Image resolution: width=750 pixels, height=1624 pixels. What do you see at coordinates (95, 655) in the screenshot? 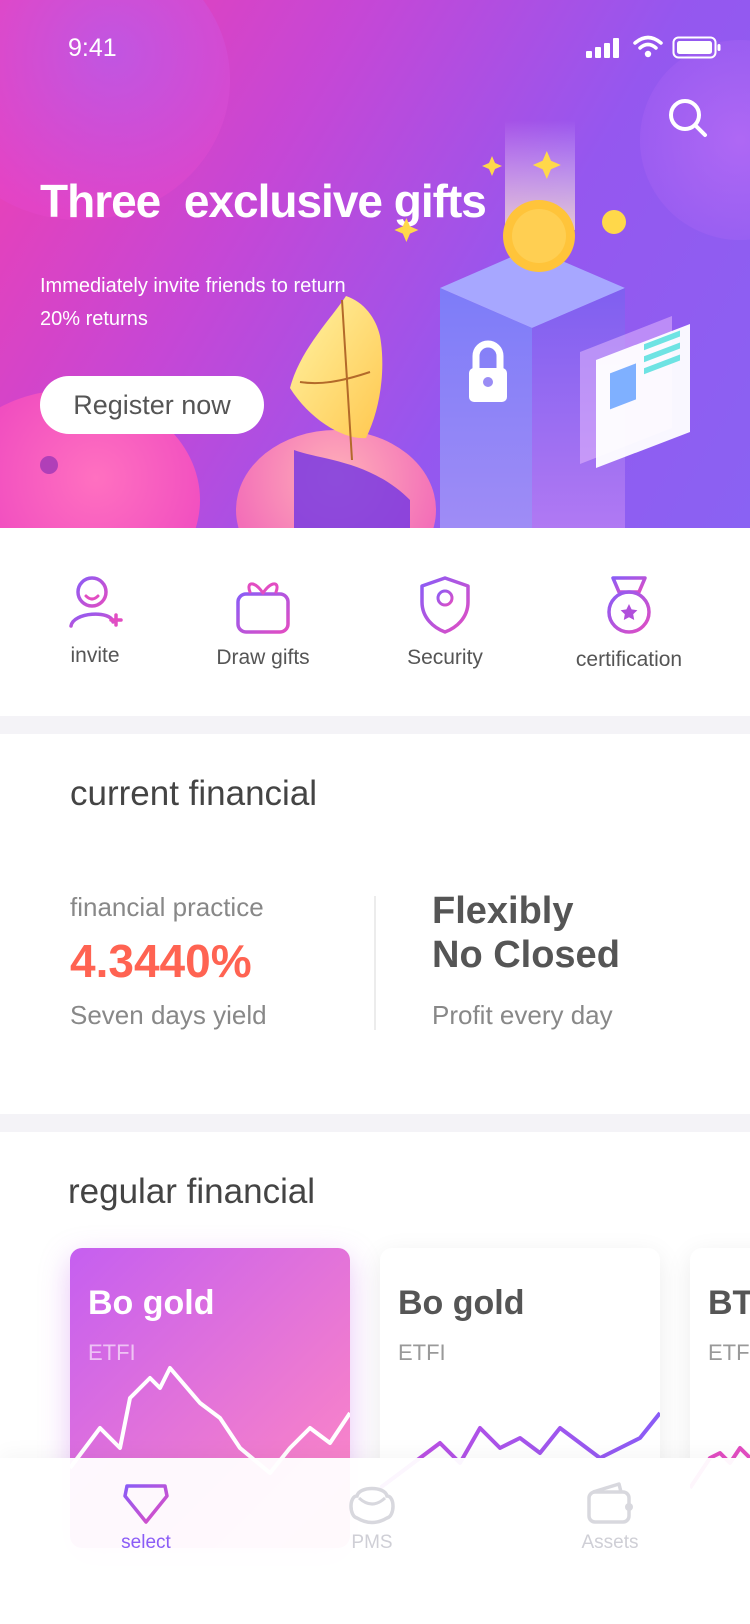
I see `quick-action-label: invite` at bounding box center [95, 655].